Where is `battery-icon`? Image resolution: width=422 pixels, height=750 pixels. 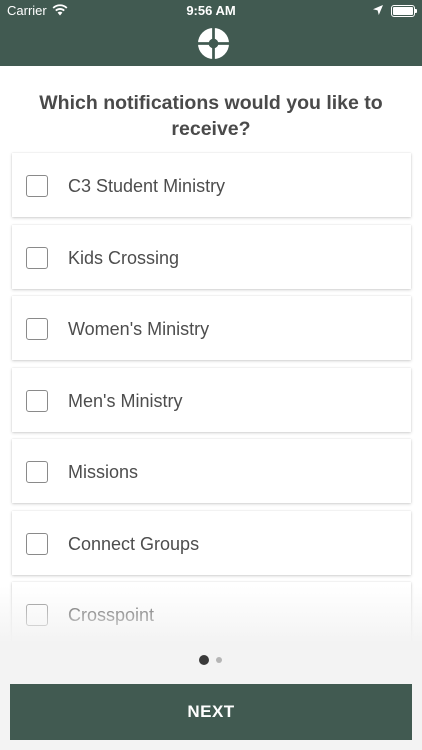
battery-icon is located at coordinates (404, 11).